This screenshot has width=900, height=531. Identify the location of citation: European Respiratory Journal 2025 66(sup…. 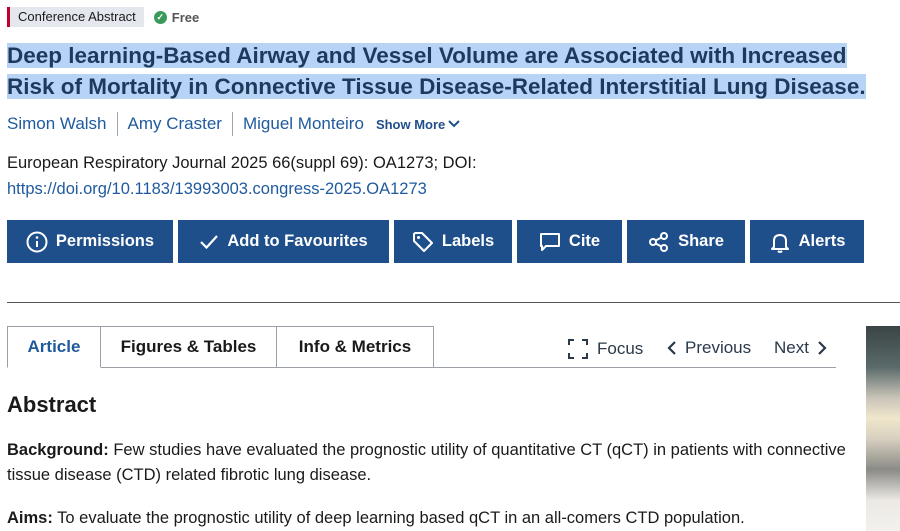
(242, 176).